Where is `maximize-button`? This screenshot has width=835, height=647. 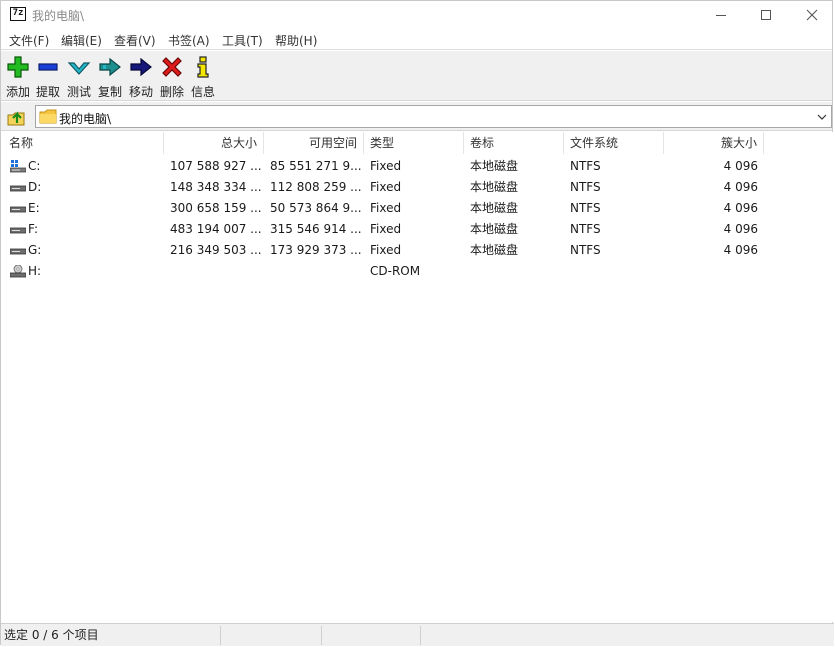 maximize-button is located at coordinates (766, 15).